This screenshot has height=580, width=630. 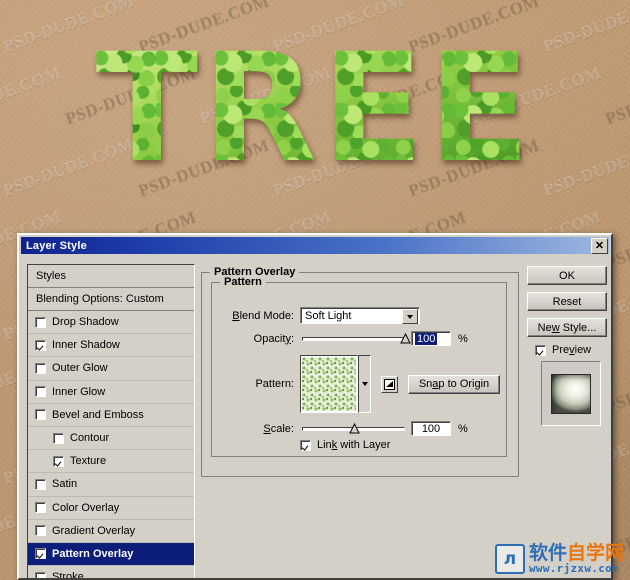 I want to click on opacity-unit: %, so click(x=463, y=338).